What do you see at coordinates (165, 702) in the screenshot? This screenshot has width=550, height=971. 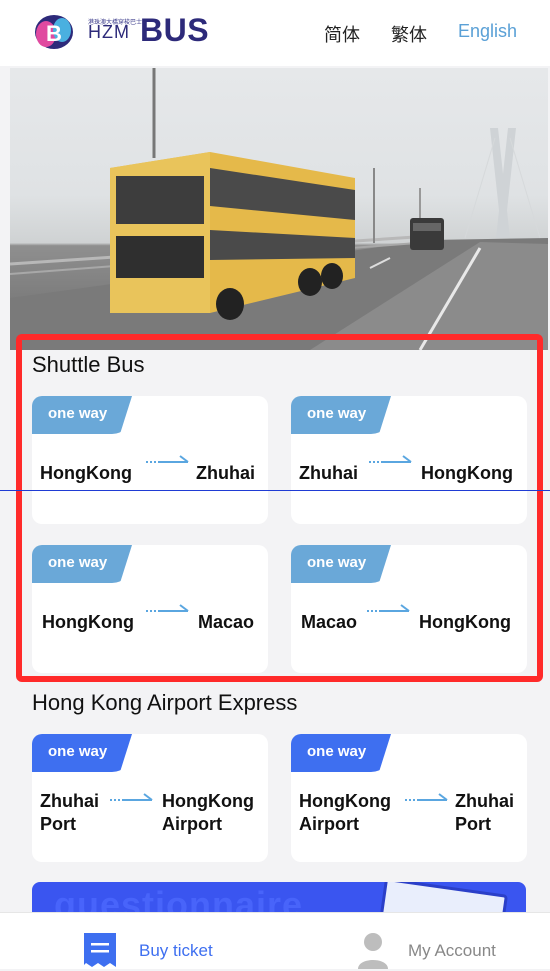 I see `airport-express-title: Hong Kong Airport Express` at bounding box center [165, 702].